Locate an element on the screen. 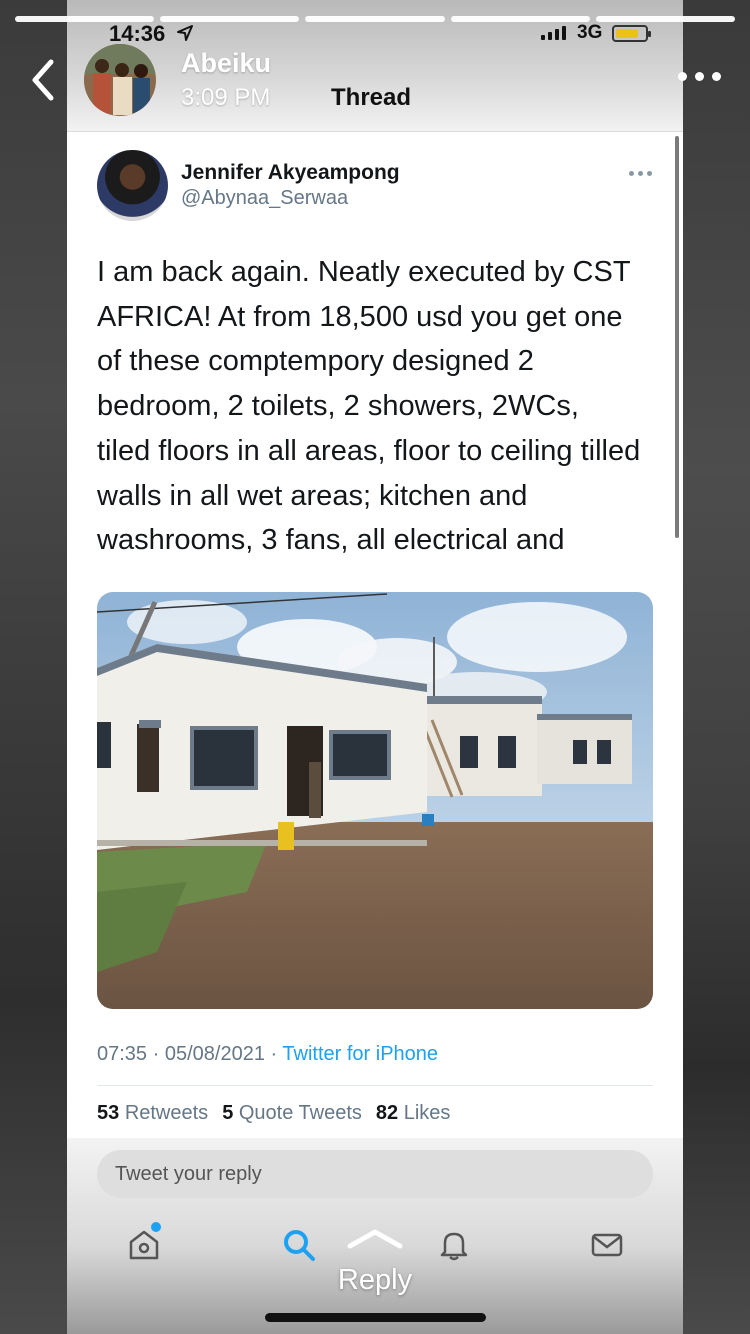  tweet-text-line: I am back again. Neatly executed by CST is located at coordinates (364, 272).